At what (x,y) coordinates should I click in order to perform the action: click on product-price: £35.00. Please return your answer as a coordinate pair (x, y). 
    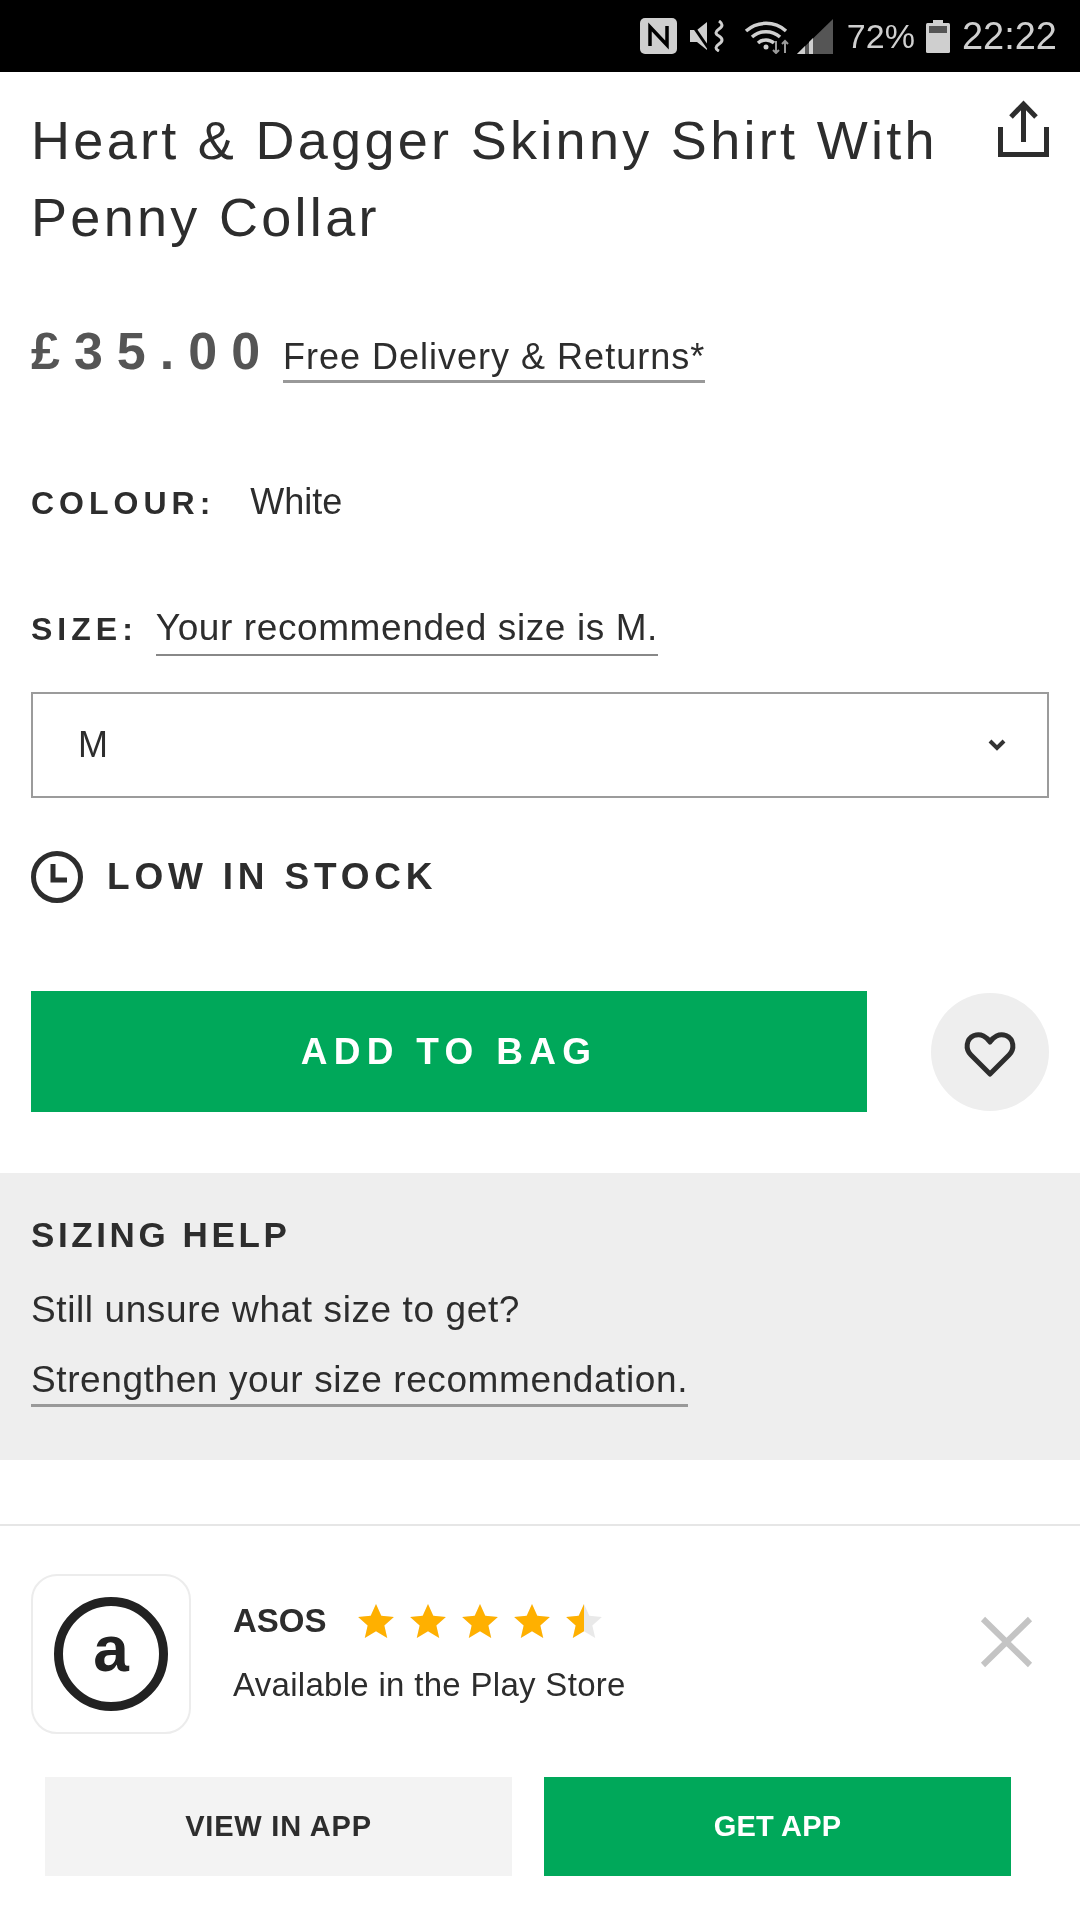
    Looking at the image, I should click on (153, 351).